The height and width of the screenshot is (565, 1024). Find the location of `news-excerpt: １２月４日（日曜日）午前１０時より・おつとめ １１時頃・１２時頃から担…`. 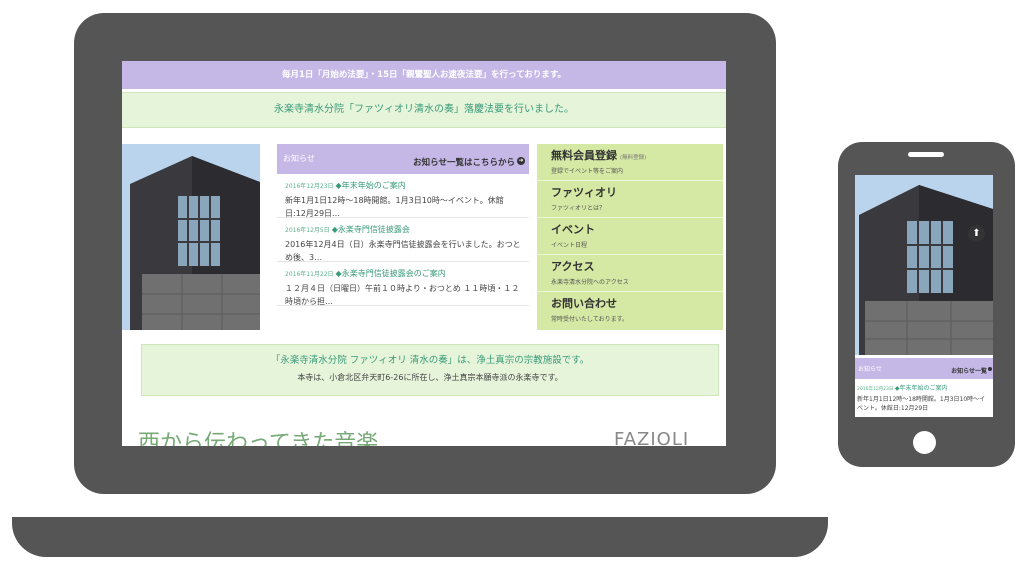

news-excerpt: １２月４日（日曜日）午前１０時より・おつとめ １１時頃・１２時頃から担… is located at coordinates (402, 295).